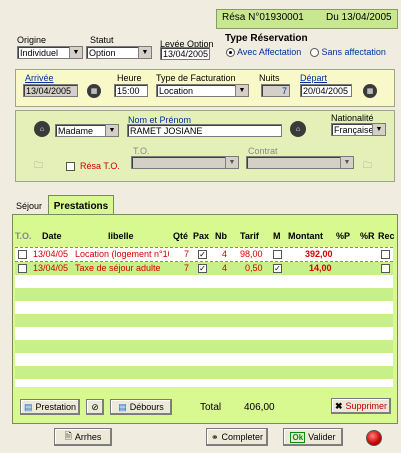 The width and height of the screenshot is (401, 453). Describe the element at coordinates (102, 40) in the screenshot. I see `statut-label: Statut` at that location.